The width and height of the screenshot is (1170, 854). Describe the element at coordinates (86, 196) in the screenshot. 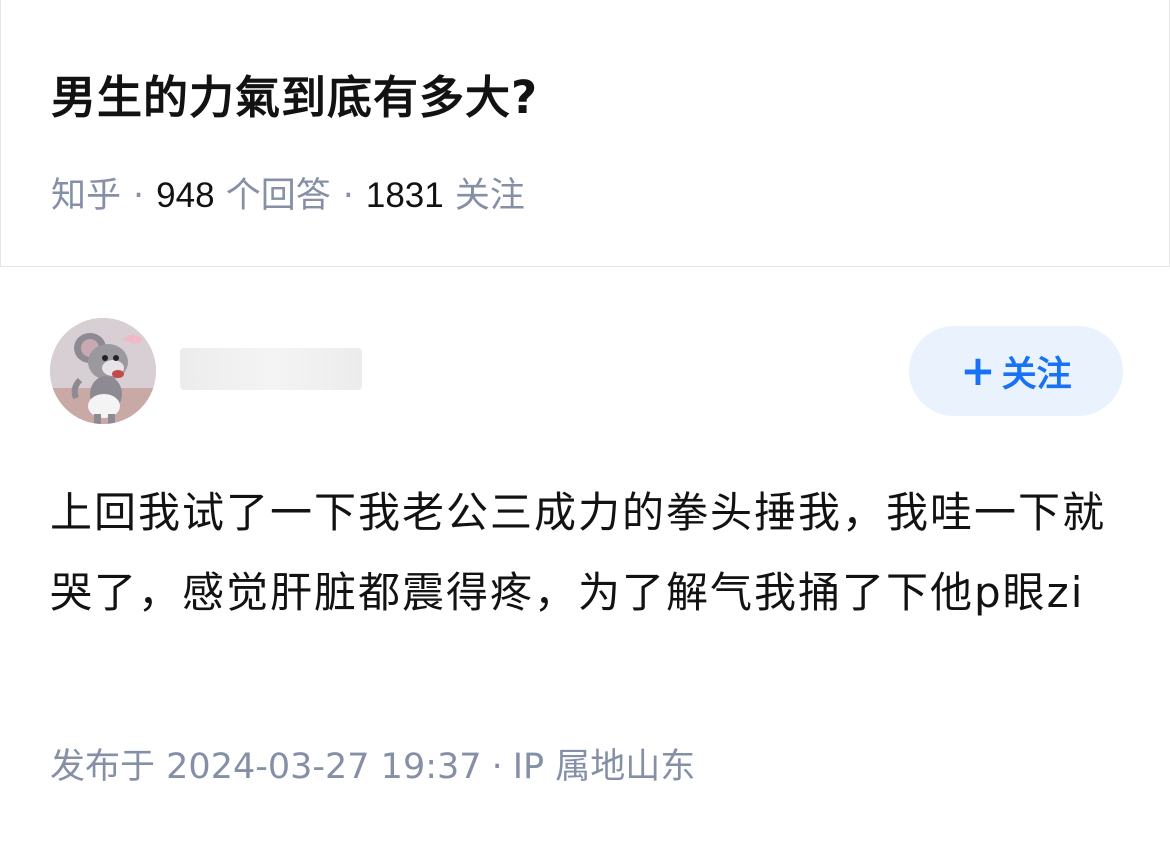

I see `source-label: 知乎` at that location.